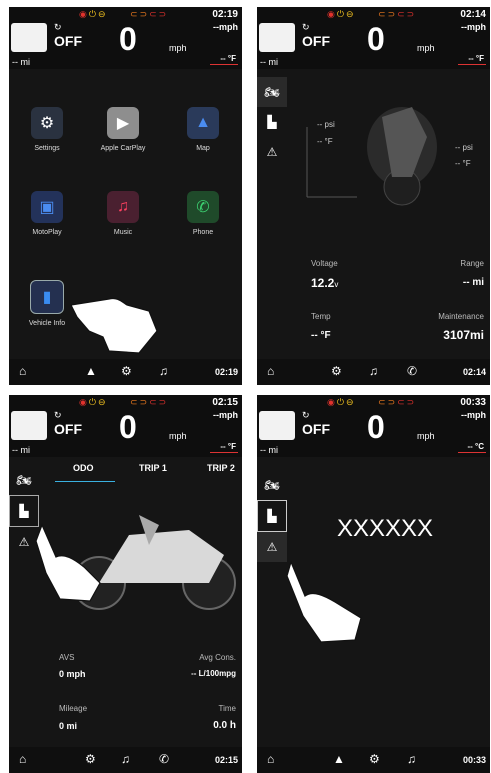 This screenshot has width=491, height=773. I want to click on app-motoplay: ▣ MotoPlay, so click(47, 213).